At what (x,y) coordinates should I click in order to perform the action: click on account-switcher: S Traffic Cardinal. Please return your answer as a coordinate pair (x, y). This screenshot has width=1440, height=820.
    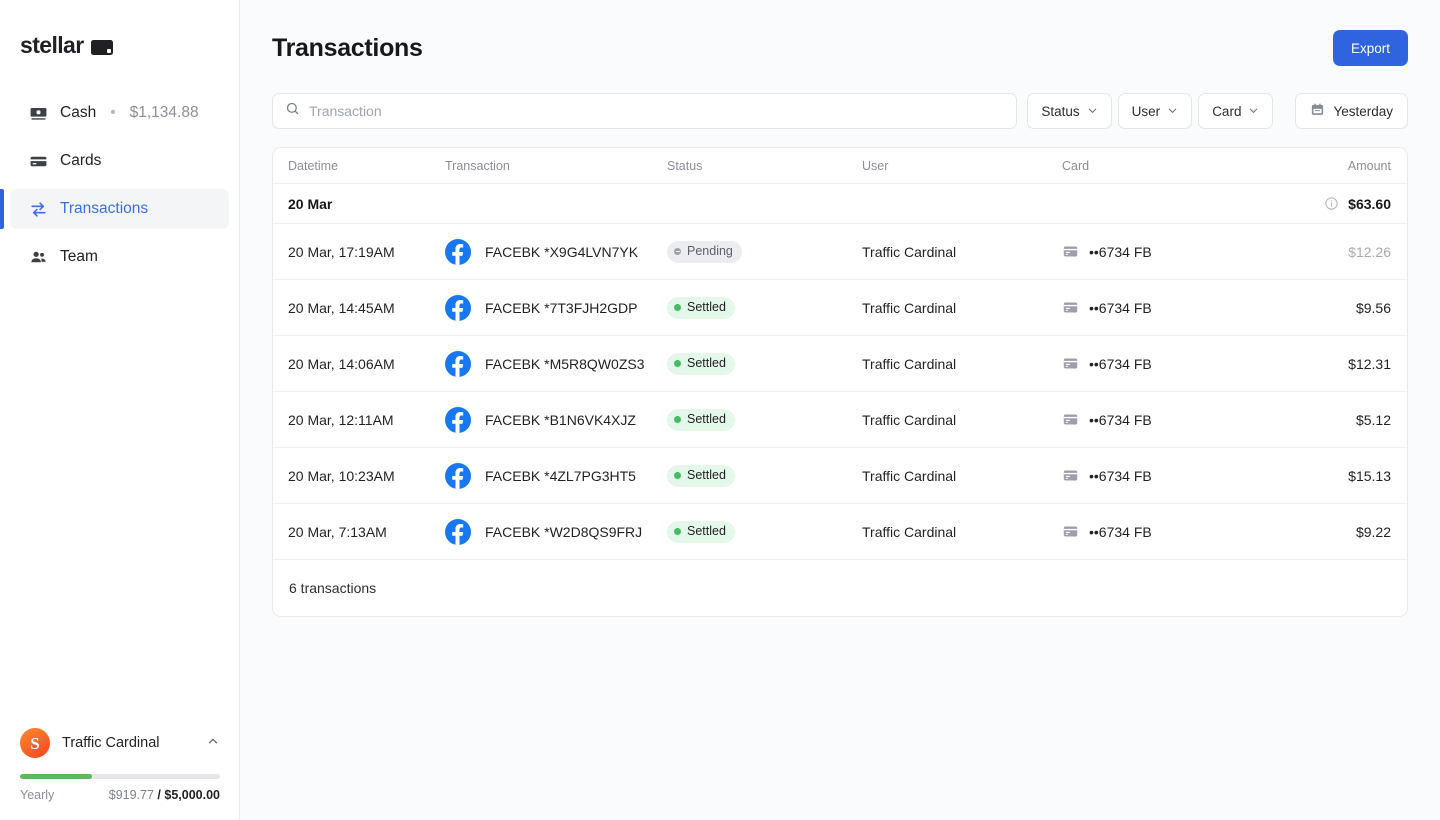
    Looking at the image, I should click on (120, 743).